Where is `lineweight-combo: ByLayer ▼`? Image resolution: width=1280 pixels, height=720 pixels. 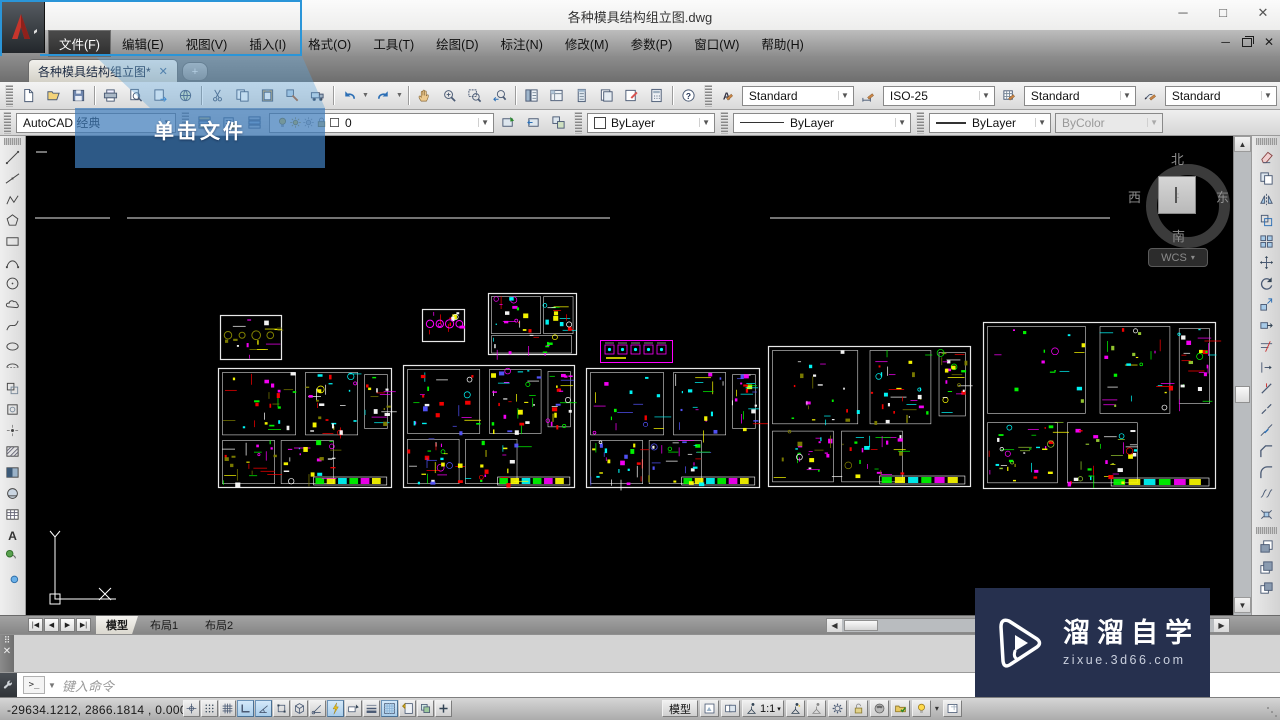
lineweight-combo: ByLayer ▼ is located at coordinates (990, 122).